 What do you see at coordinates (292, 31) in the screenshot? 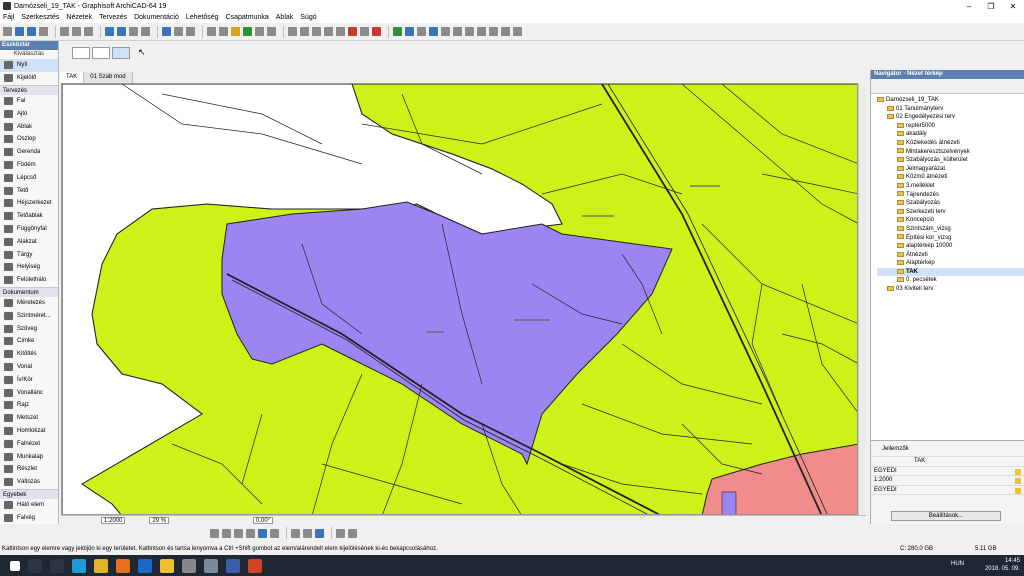
I see `trim-icon` at bounding box center [292, 31].